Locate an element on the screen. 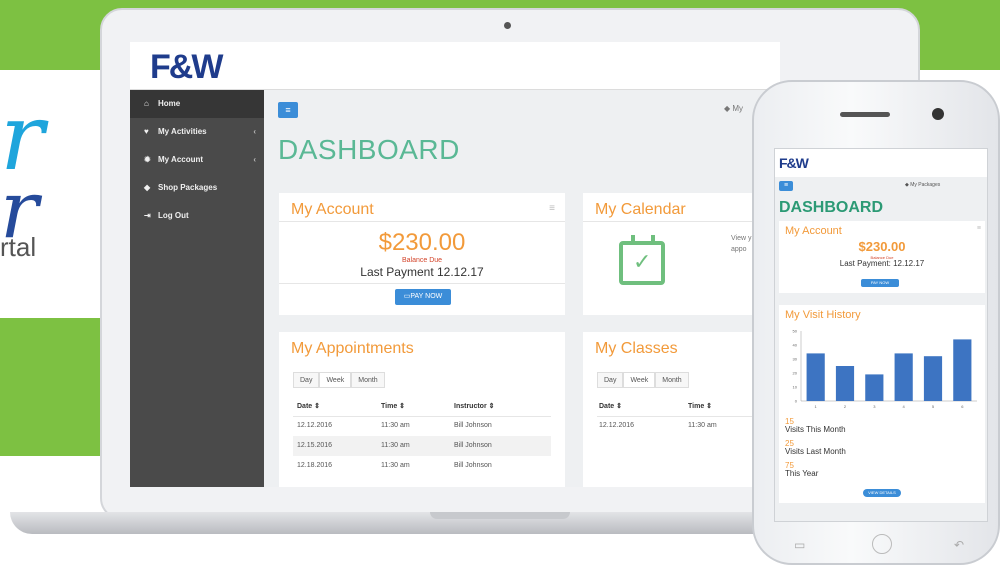 The image size is (1000, 565). table-row: 12.12.2016 11:30 am Bill Johnson is located at coordinates (422, 426).